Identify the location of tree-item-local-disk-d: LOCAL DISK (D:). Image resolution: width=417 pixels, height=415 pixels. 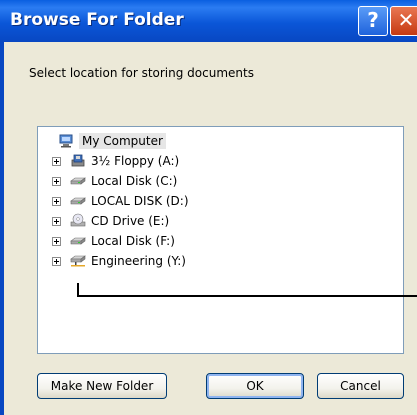
(177, 202).